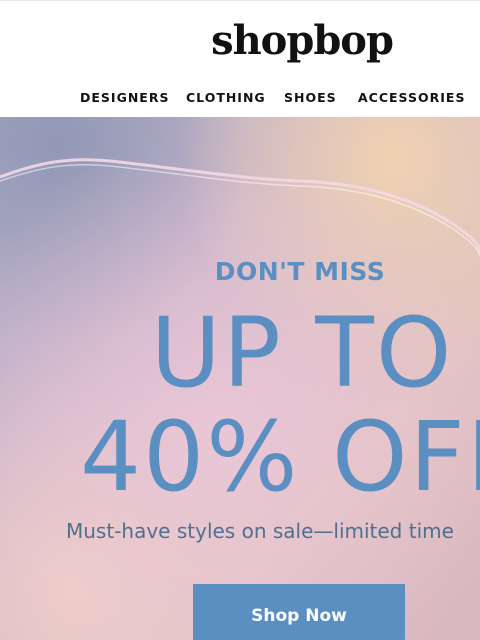  Describe the element at coordinates (310, 98) in the screenshot. I see `nav-item-shoes: SHOES` at that location.